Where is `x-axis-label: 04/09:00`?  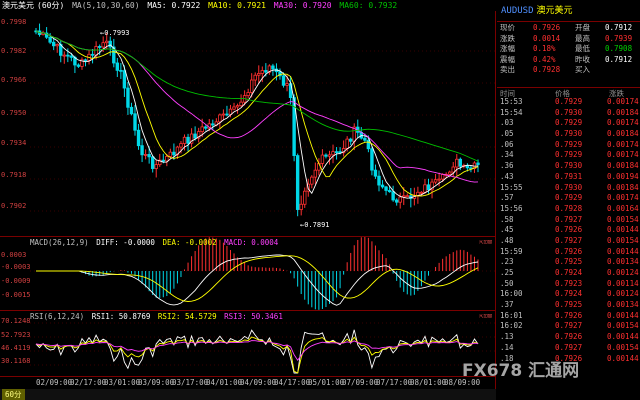 x-axis-label: 04/09:00 is located at coordinates (258, 382).